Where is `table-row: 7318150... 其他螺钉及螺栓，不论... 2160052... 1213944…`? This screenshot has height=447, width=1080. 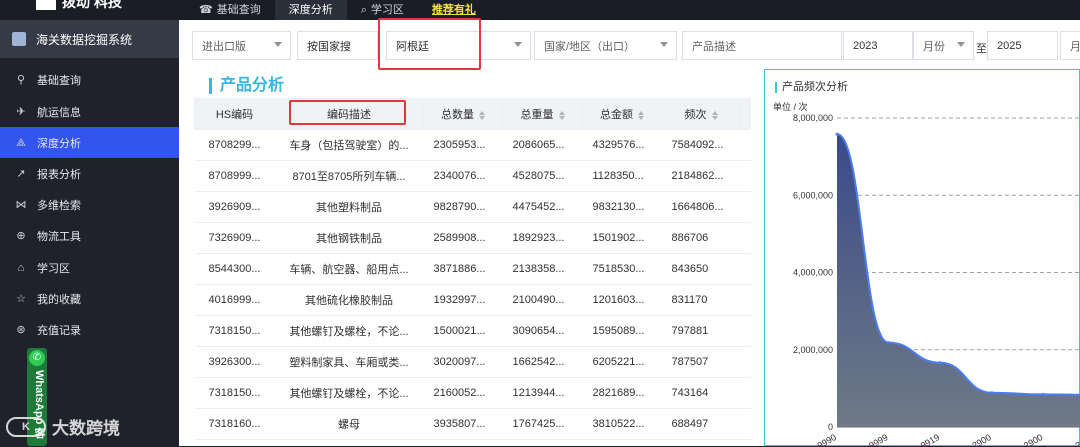
table-row: 7318150... 其他螺钉及螺栓，不论... 2160052... 1213944… is located at coordinates (472, 393).